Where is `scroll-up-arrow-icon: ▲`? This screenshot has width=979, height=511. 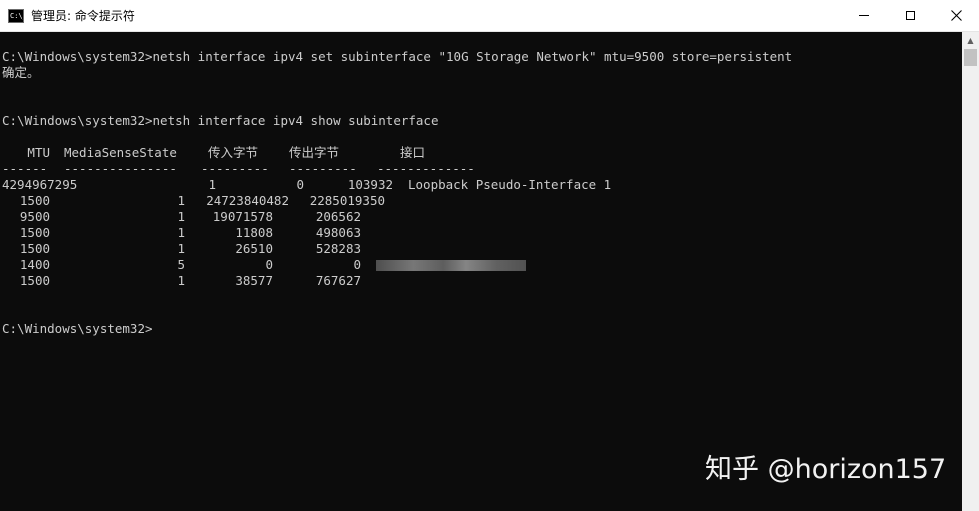
scroll-up-arrow-icon: ▲ is located at coordinates (970, 40).